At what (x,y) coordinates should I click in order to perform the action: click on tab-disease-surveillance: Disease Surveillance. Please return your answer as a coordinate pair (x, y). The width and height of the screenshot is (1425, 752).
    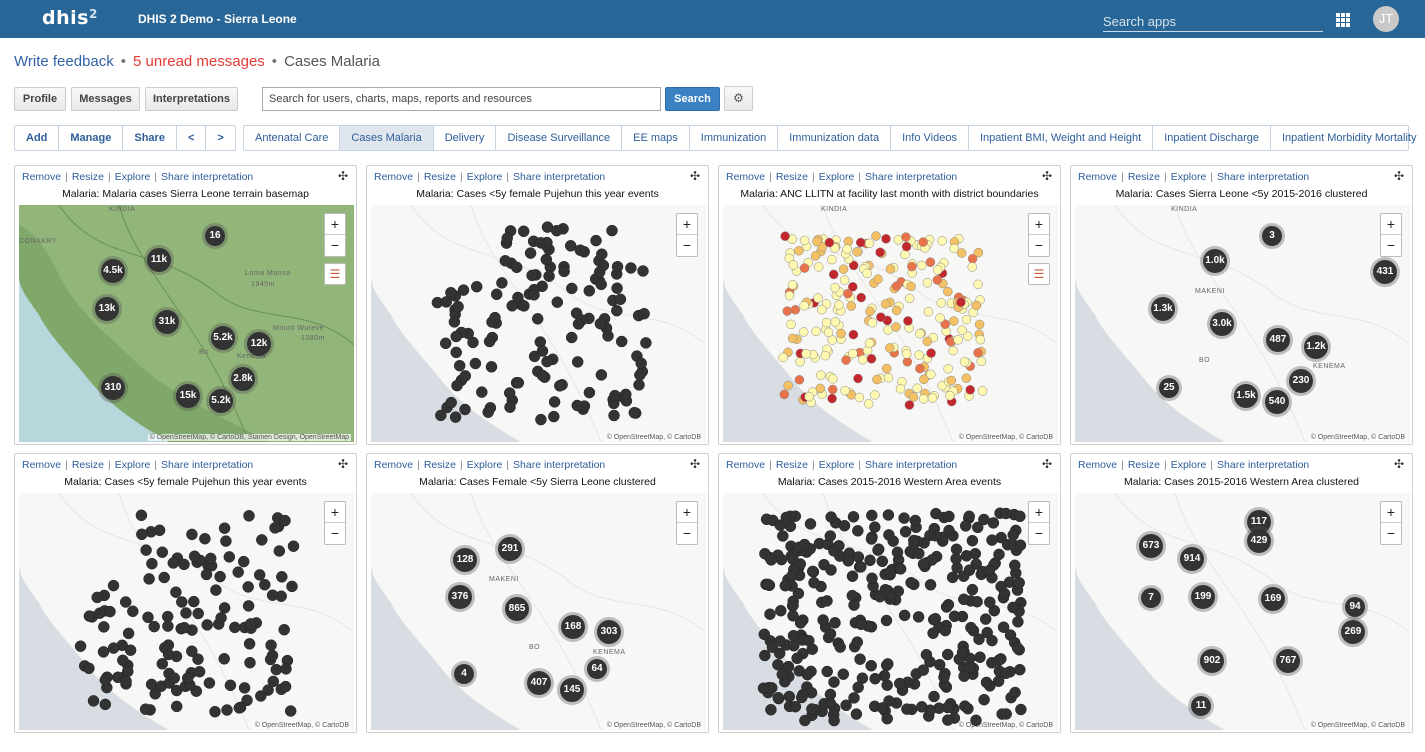
    Looking at the image, I should click on (559, 138).